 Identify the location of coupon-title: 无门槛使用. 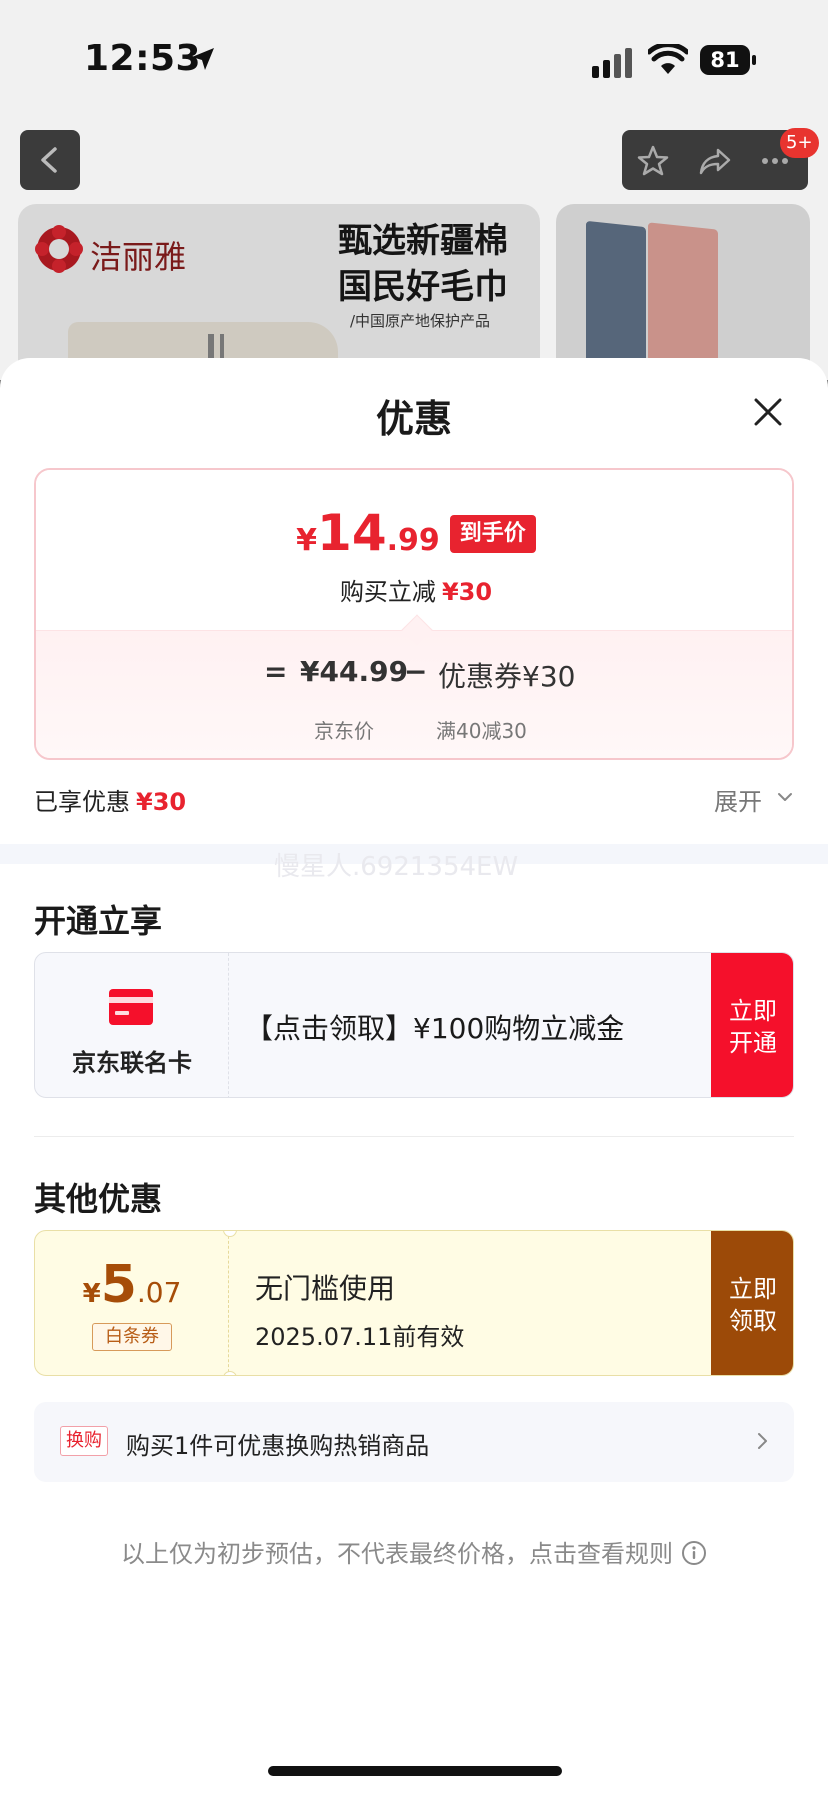
(325, 1288).